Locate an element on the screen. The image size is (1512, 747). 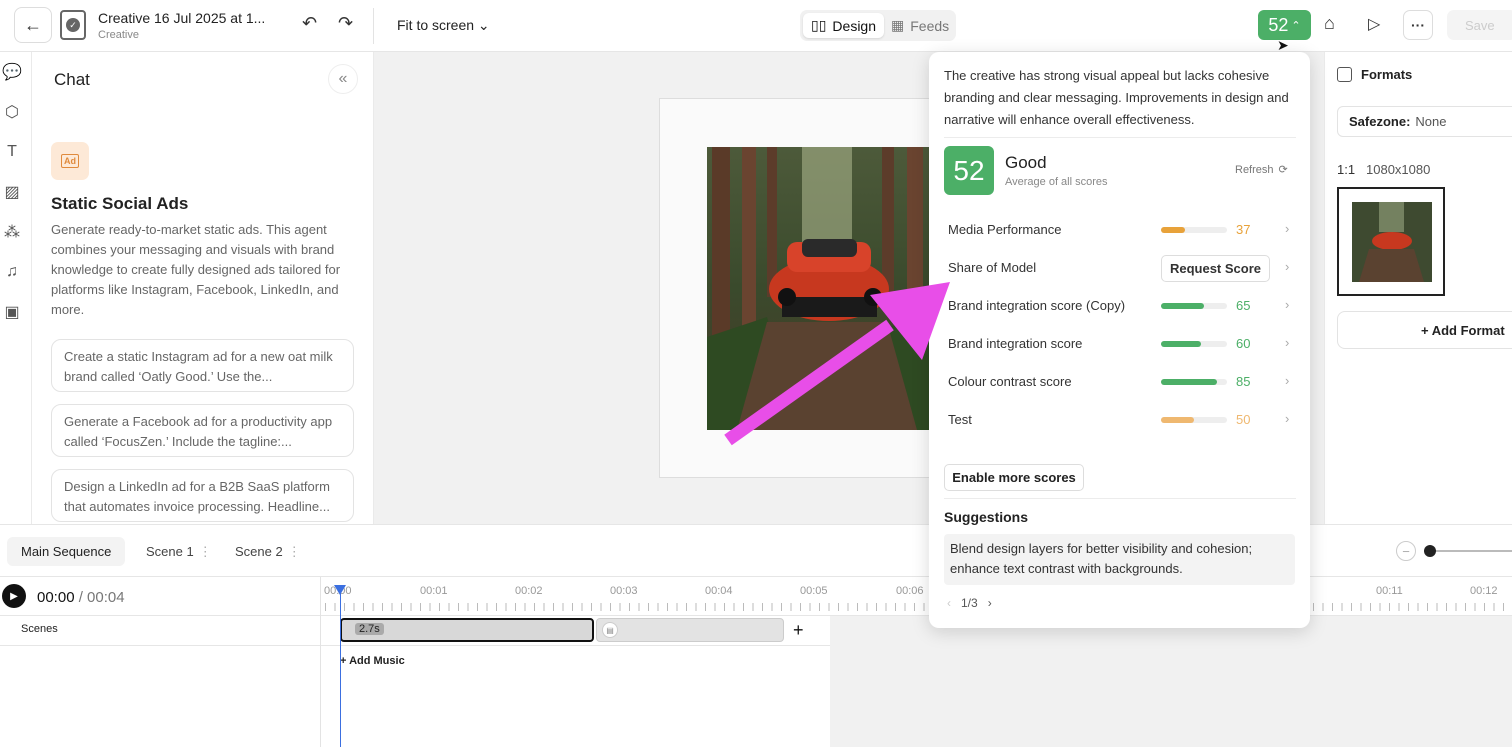
score-badge-value: 52 is located at coordinates (1278, 24).